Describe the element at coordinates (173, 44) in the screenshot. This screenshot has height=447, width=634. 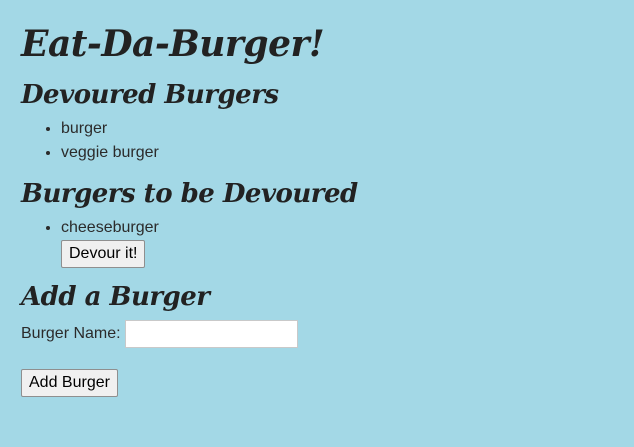
I see `page-title: Eat-Da-Burger!` at that location.